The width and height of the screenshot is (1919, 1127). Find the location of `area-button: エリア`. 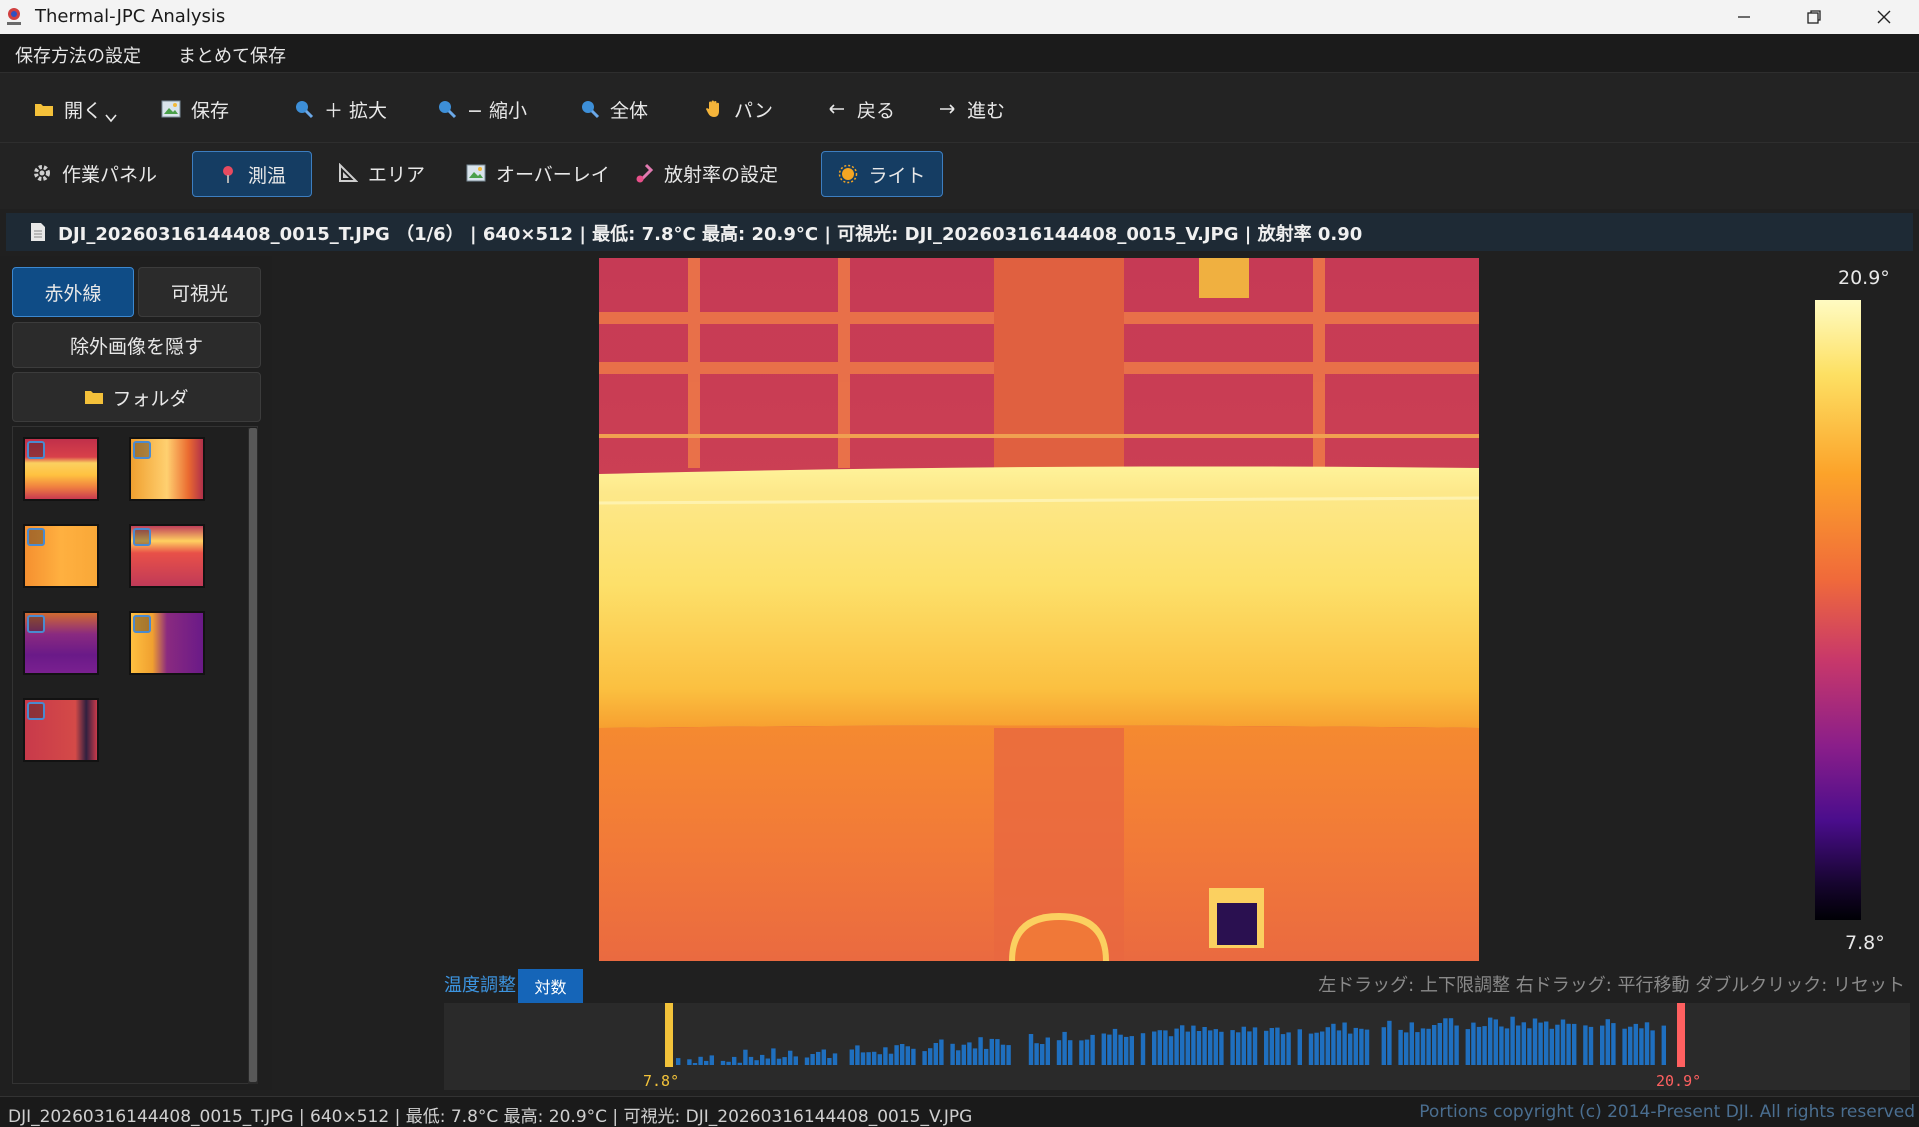

area-button: エリア is located at coordinates (381, 173).